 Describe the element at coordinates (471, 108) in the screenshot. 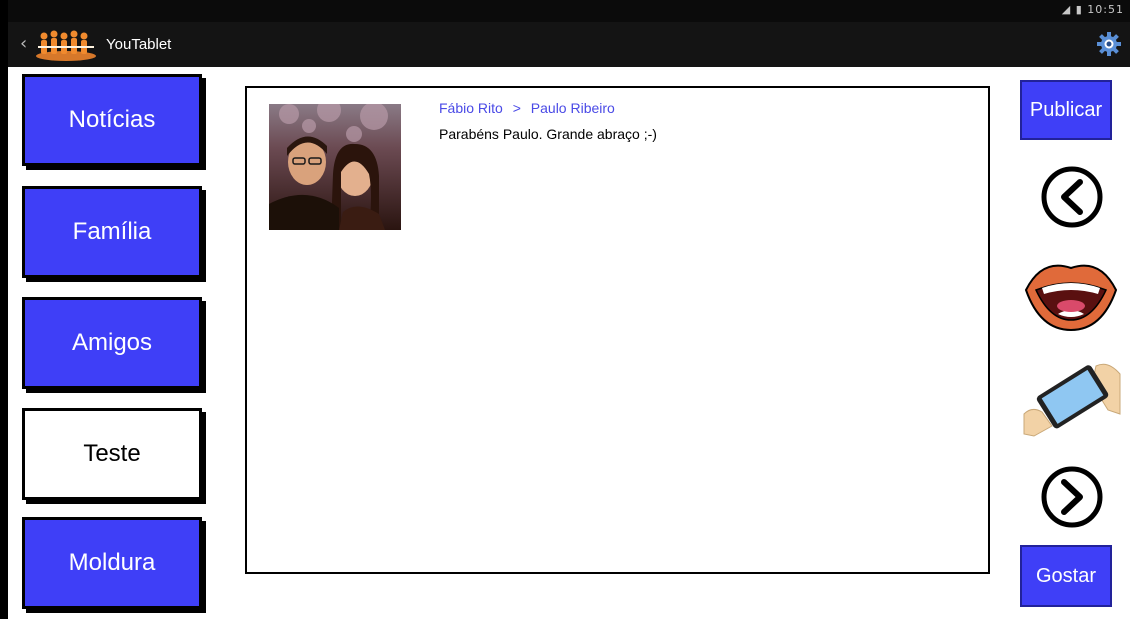

I see `post-author-link: Fábio Rito` at that location.